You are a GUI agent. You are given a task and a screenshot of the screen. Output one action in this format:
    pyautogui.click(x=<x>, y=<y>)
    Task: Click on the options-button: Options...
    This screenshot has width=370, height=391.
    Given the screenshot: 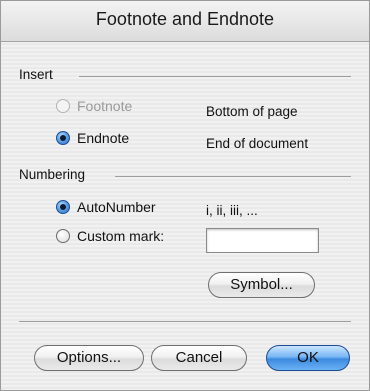 What is the action you would take?
    pyautogui.click(x=89, y=358)
    